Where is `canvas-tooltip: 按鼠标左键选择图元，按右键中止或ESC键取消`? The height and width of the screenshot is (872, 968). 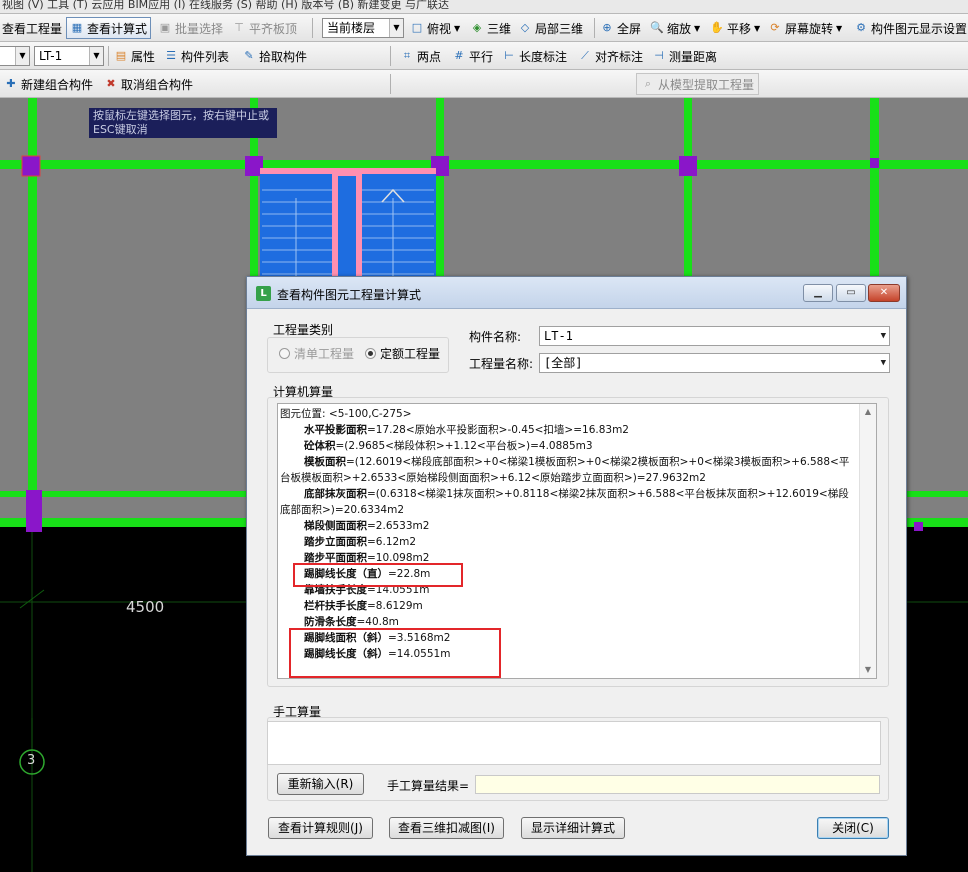 canvas-tooltip: 按鼠标左键选择图元，按右键中止或ESC键取消 is located at coordinates (183, 123).